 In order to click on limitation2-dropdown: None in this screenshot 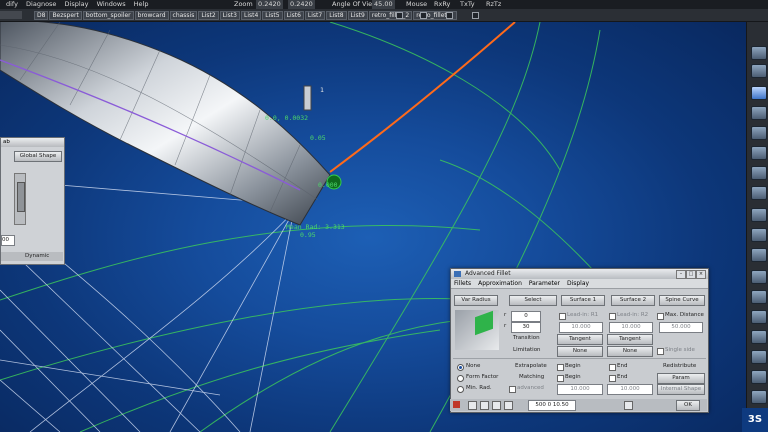, I will do `click(630, 351)`.